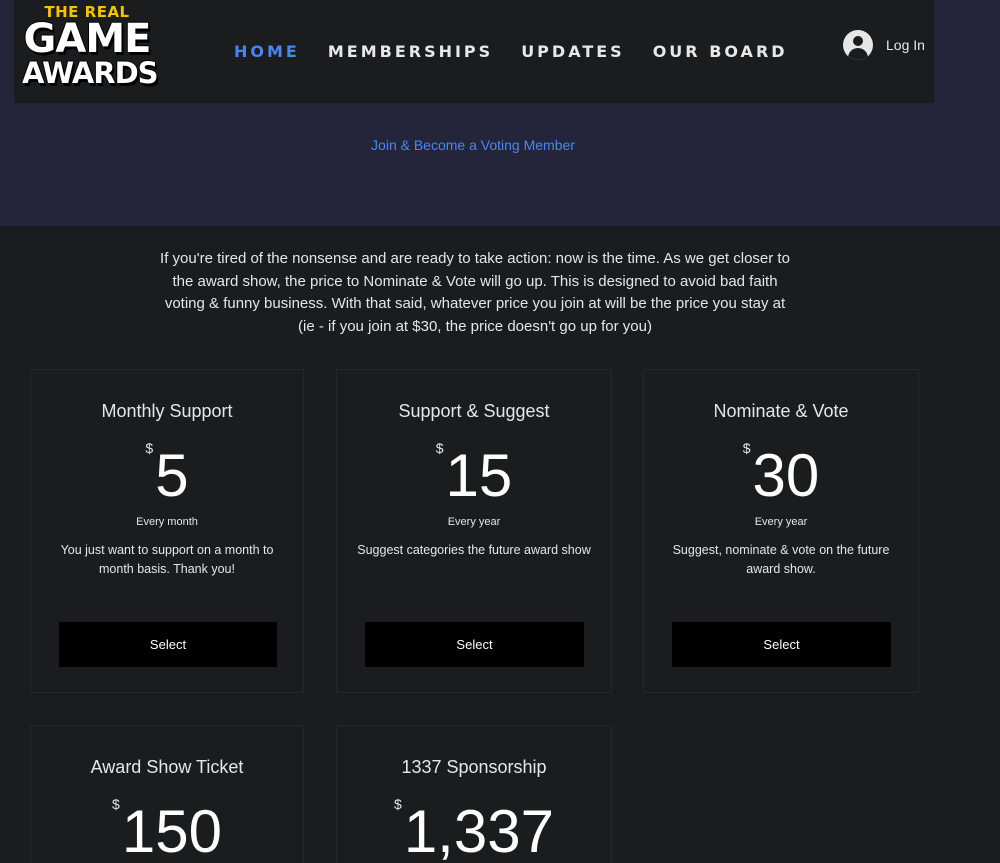 This screenshot has height=863, width=1000. I want to click on price-amount: 1,337, so click(478, 830).